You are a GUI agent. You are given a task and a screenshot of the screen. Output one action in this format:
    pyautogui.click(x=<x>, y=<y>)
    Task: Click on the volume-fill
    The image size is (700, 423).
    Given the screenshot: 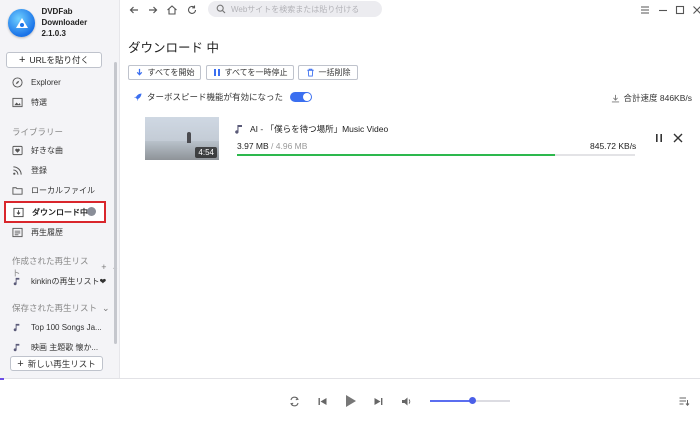 What is the action you would take?
    pyautogui.click(x=450, y=401)
    